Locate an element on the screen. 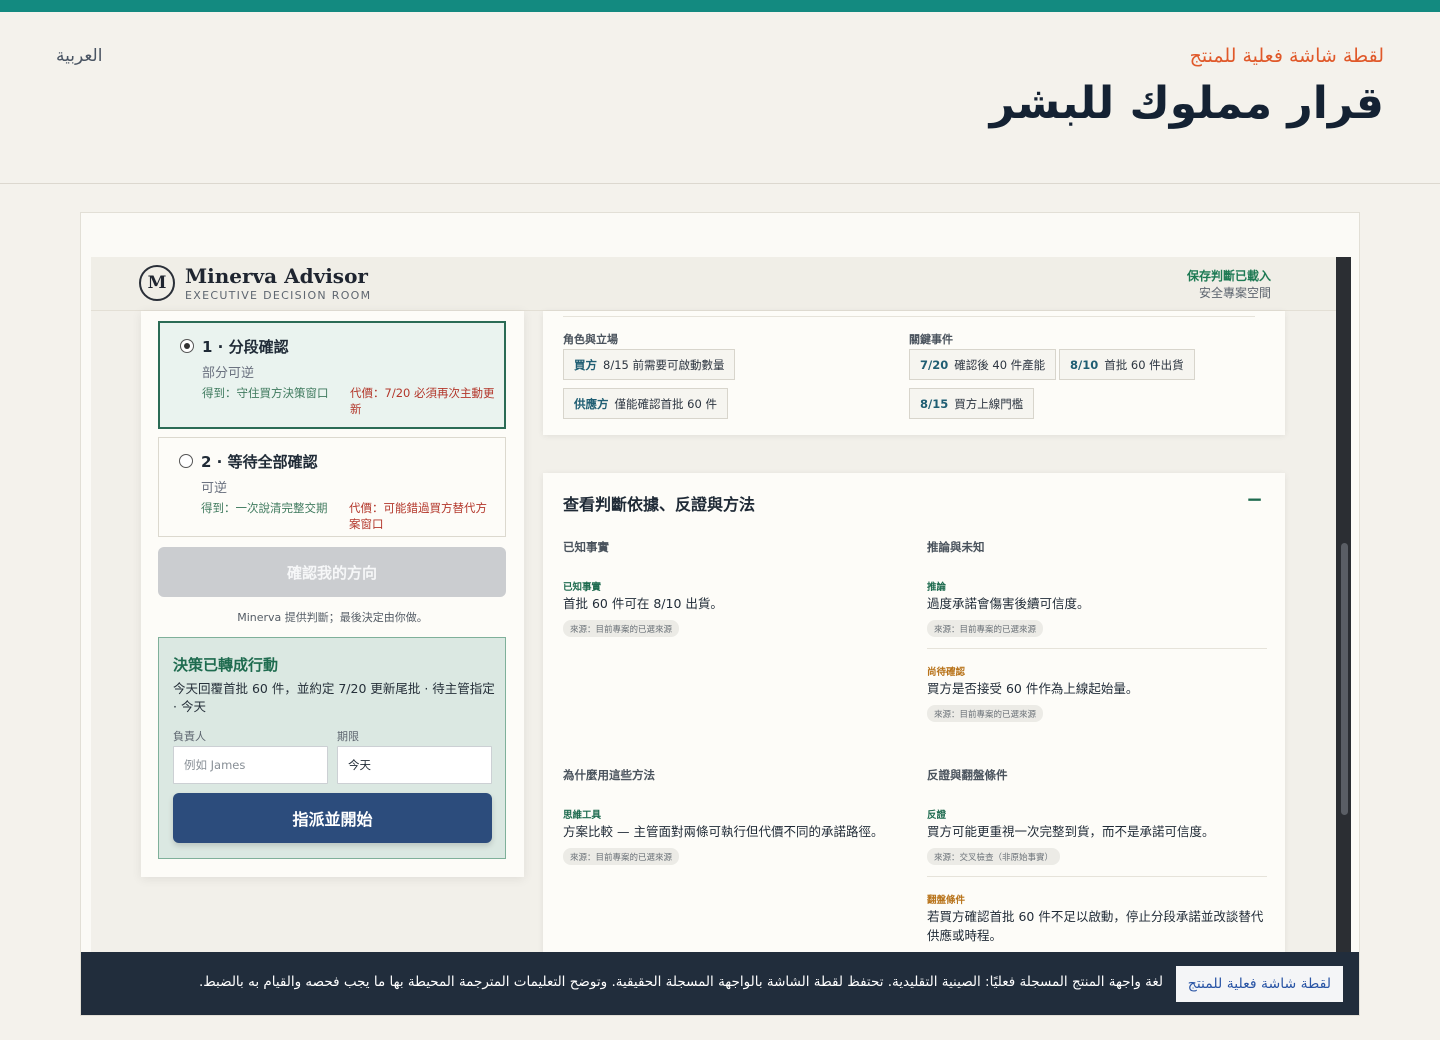  scrollbar is located at coordinates (1343, 636).